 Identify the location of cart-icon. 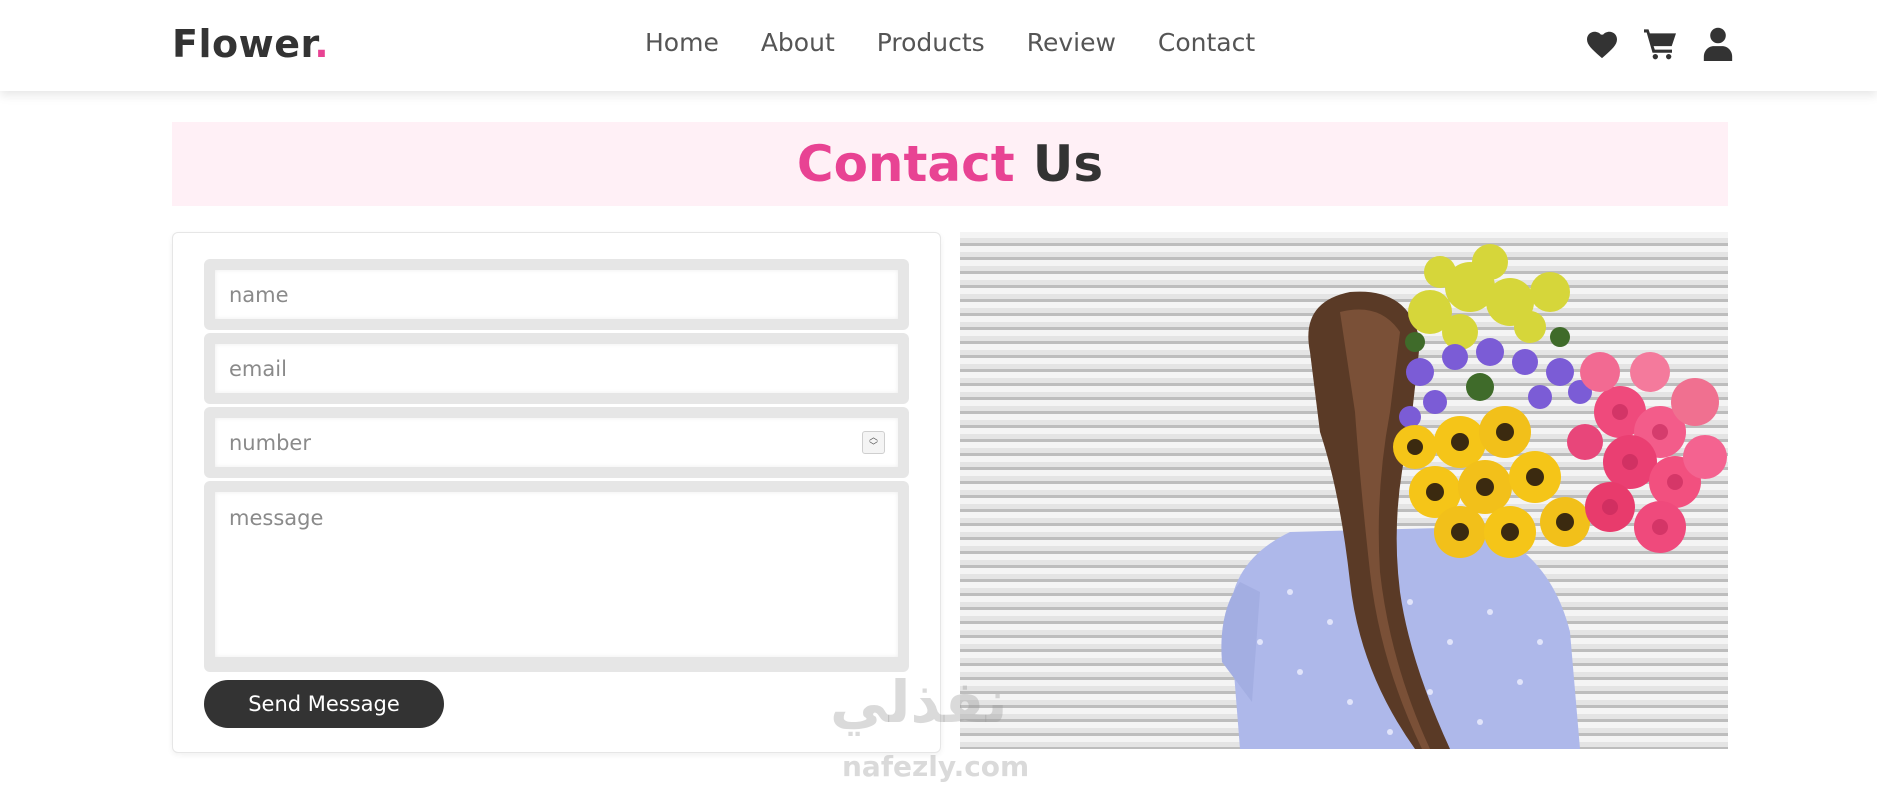
(1660, 44).